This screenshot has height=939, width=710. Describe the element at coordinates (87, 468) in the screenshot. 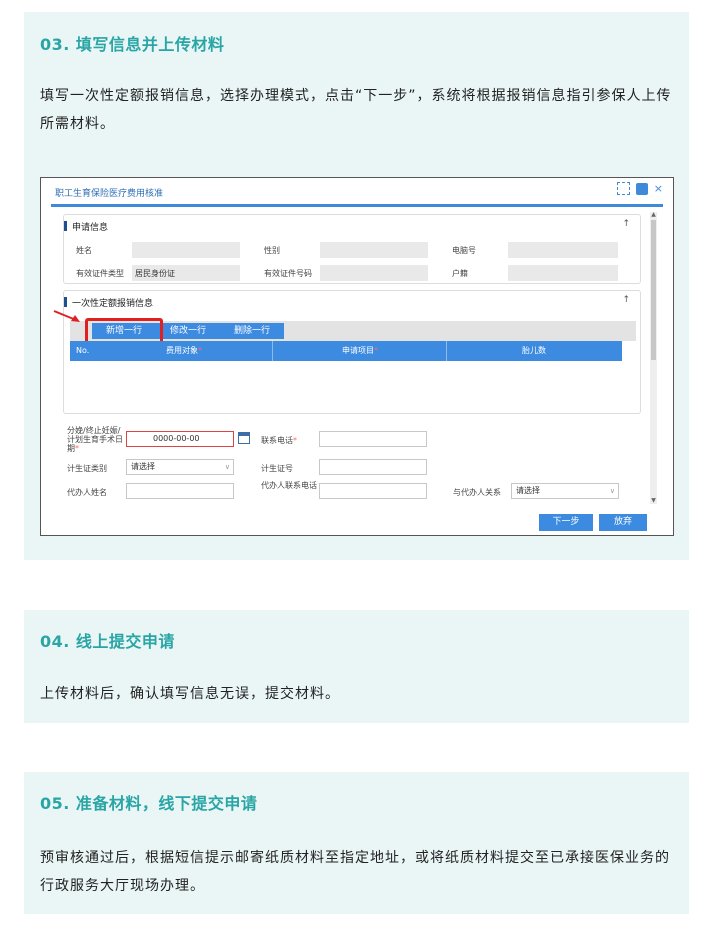

I see `cert-type-label: 计生证类别` at that location.